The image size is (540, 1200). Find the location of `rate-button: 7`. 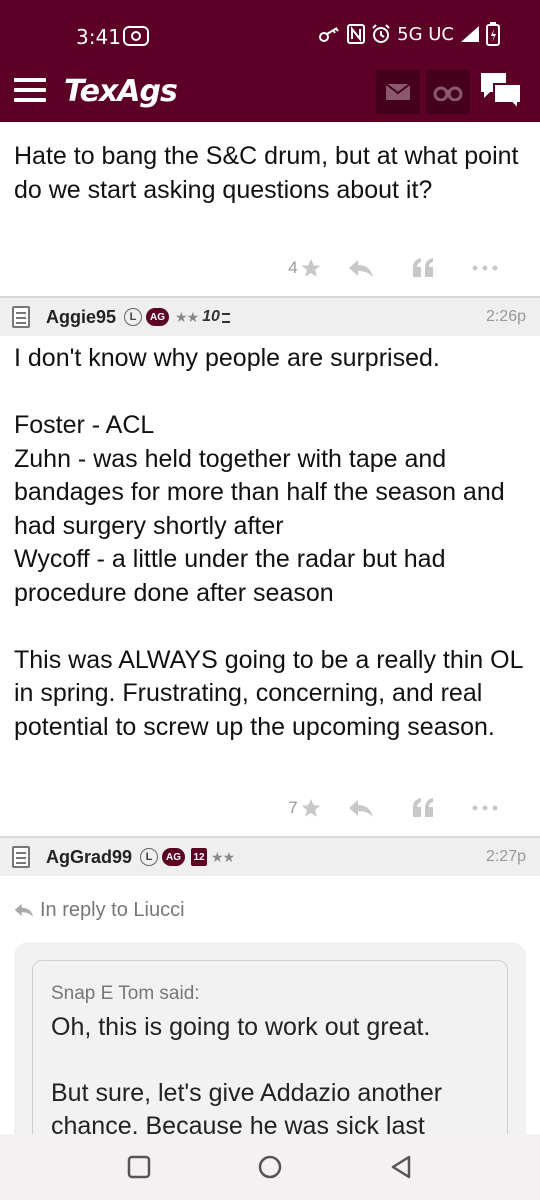

rate-button: 7 is located at coordinates (305, 808).